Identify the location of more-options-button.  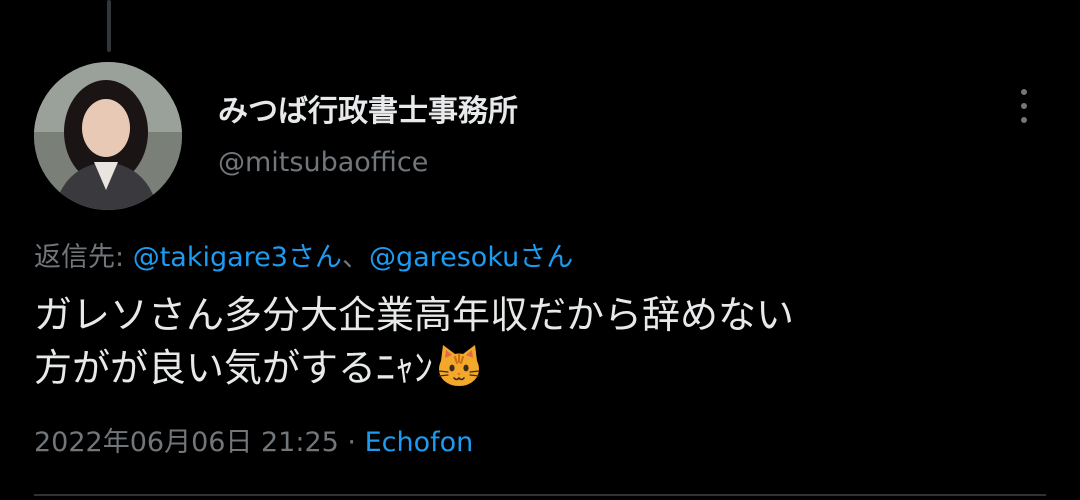
(1024, 106).